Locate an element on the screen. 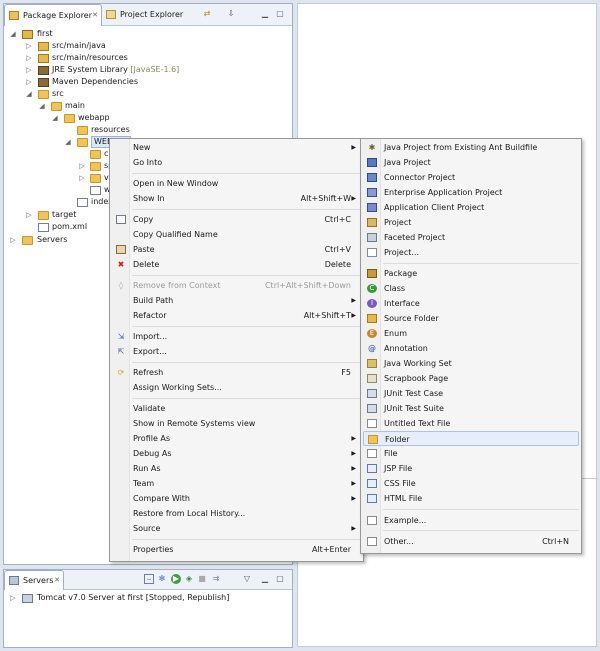 Image resolution: width=600 pixels, height=651 pixels. menu-item-java-working-set: Java Working Set is located at coordinates (471, 363).